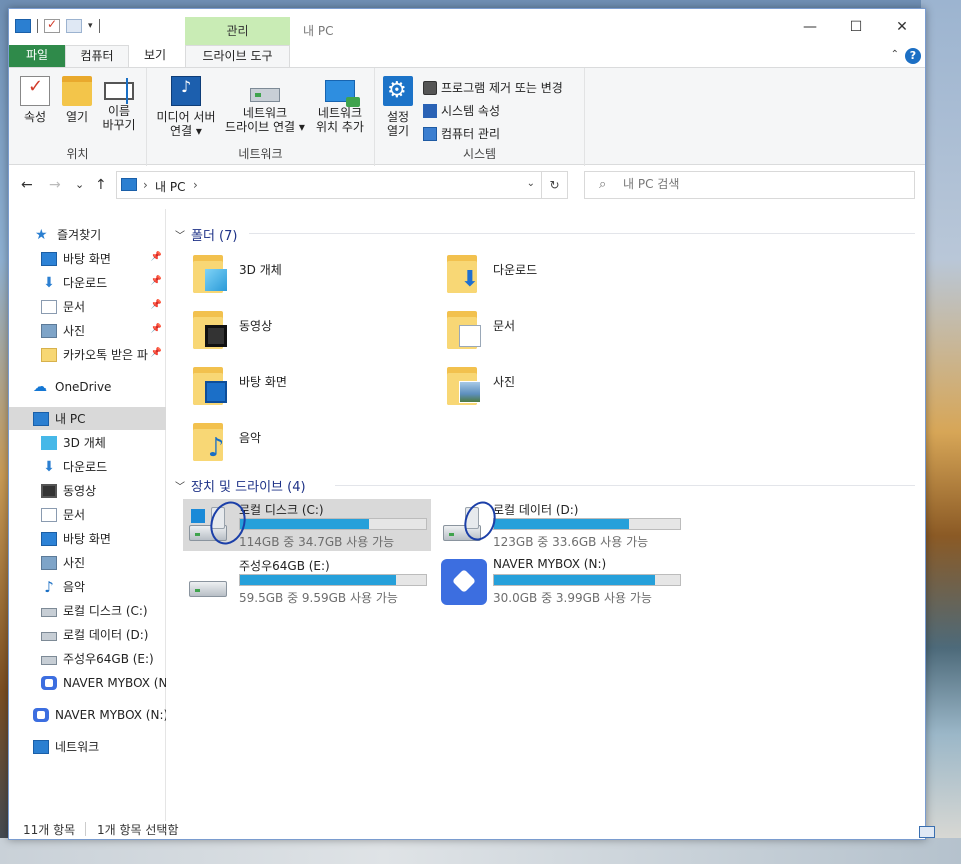 This screenshot has height=864, width=961. What do you see at coordinates (567, 275) in the screenshot?
I see `folder-downloads: ⬇ 다운로드` at bounding box center [567, 275].